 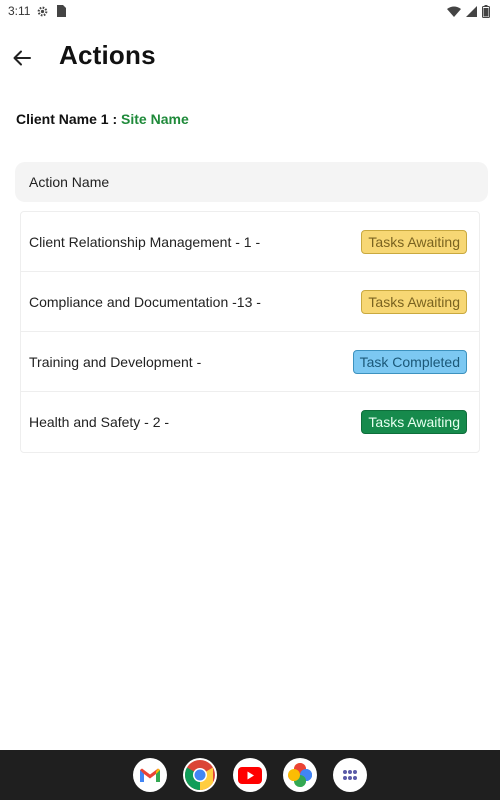 I want to click on status-right, so click(x=468, y=11).